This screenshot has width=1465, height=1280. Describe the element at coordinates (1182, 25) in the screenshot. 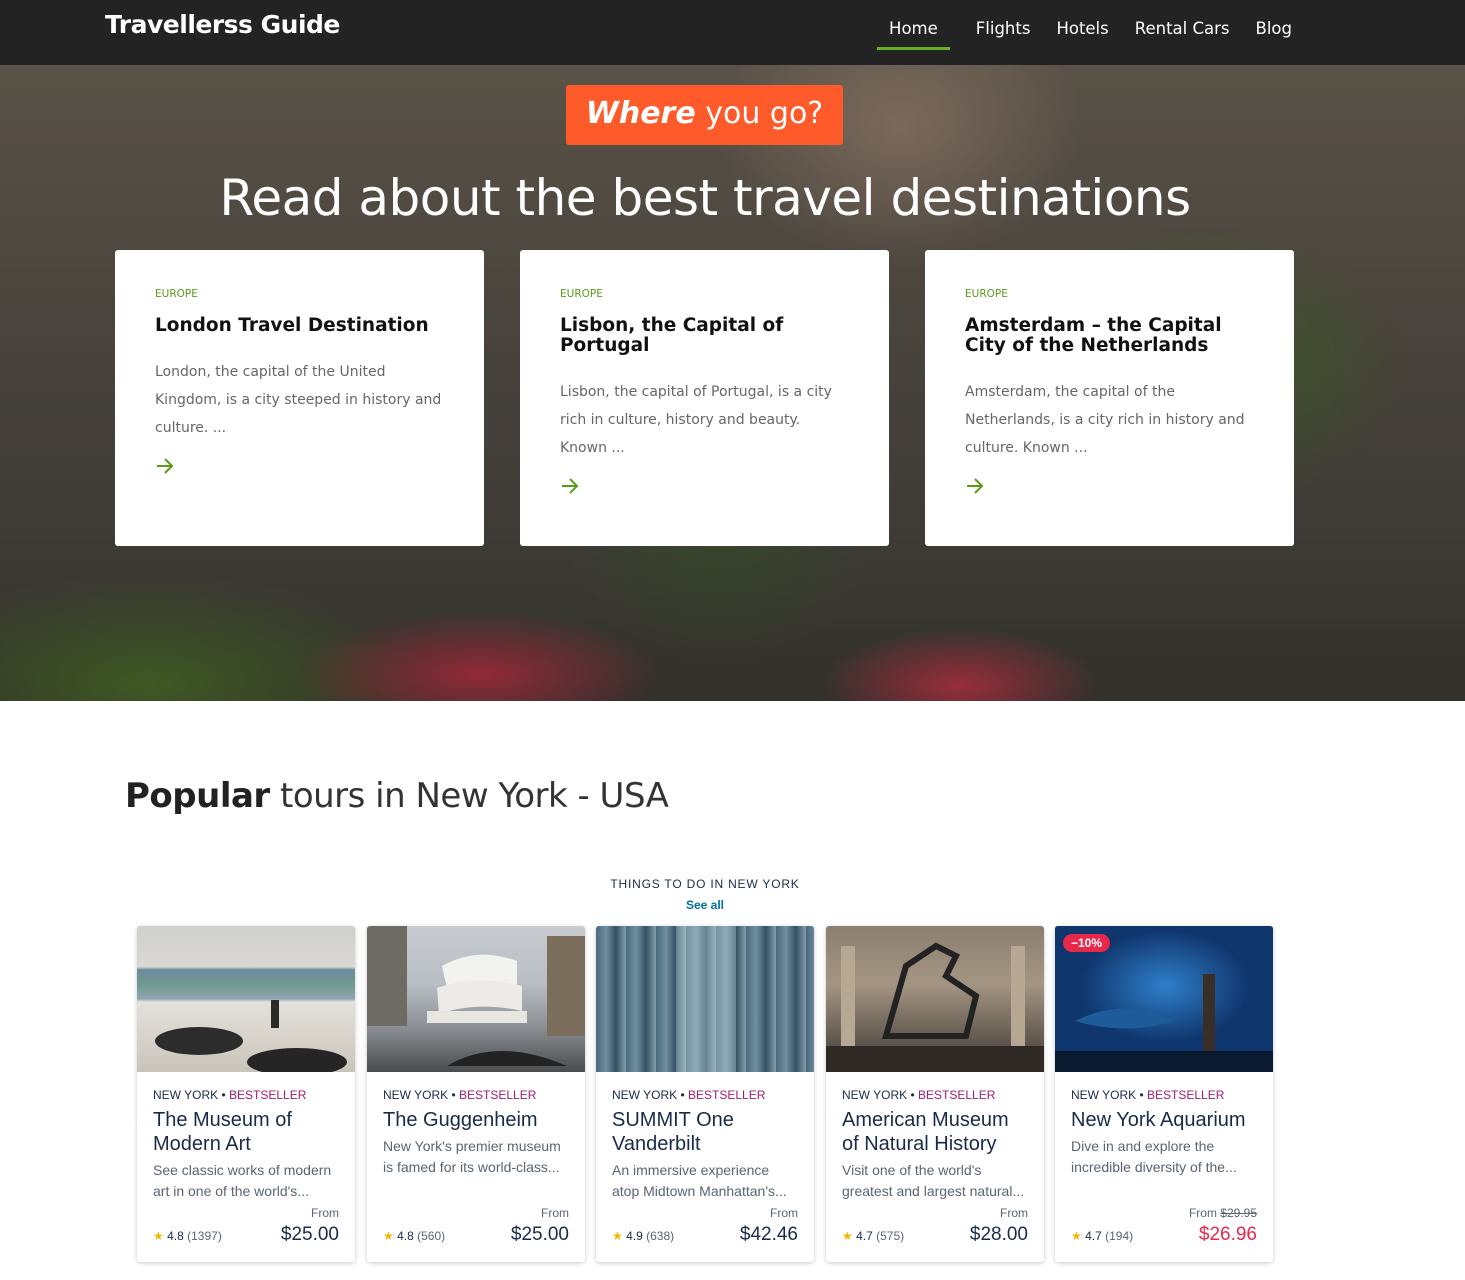

I see `nav-rental-cars: Rental Cars` at that location.